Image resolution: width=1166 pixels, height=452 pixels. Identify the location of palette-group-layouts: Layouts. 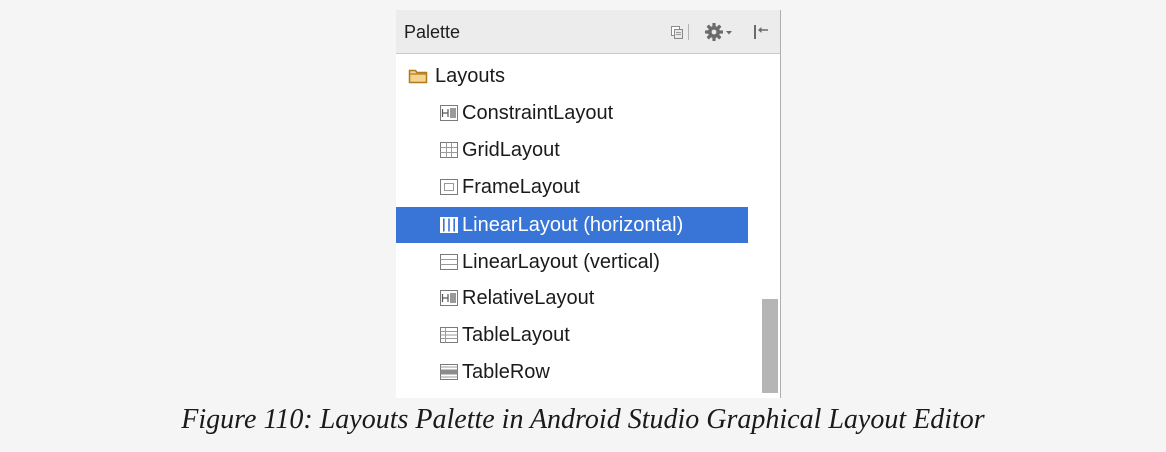
(572, 76).